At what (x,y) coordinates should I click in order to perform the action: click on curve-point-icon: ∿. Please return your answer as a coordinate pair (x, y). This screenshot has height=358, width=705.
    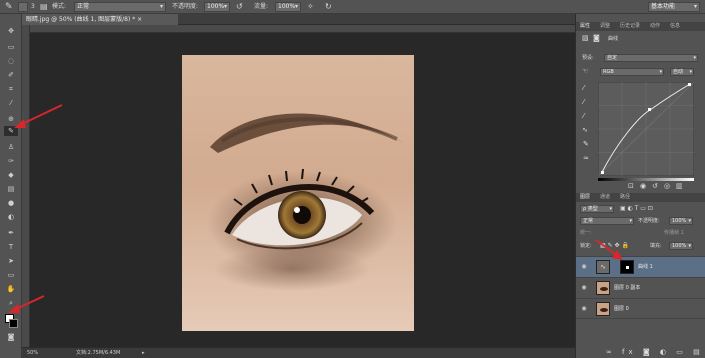
    Looking at the image, I should click on (585, 130).